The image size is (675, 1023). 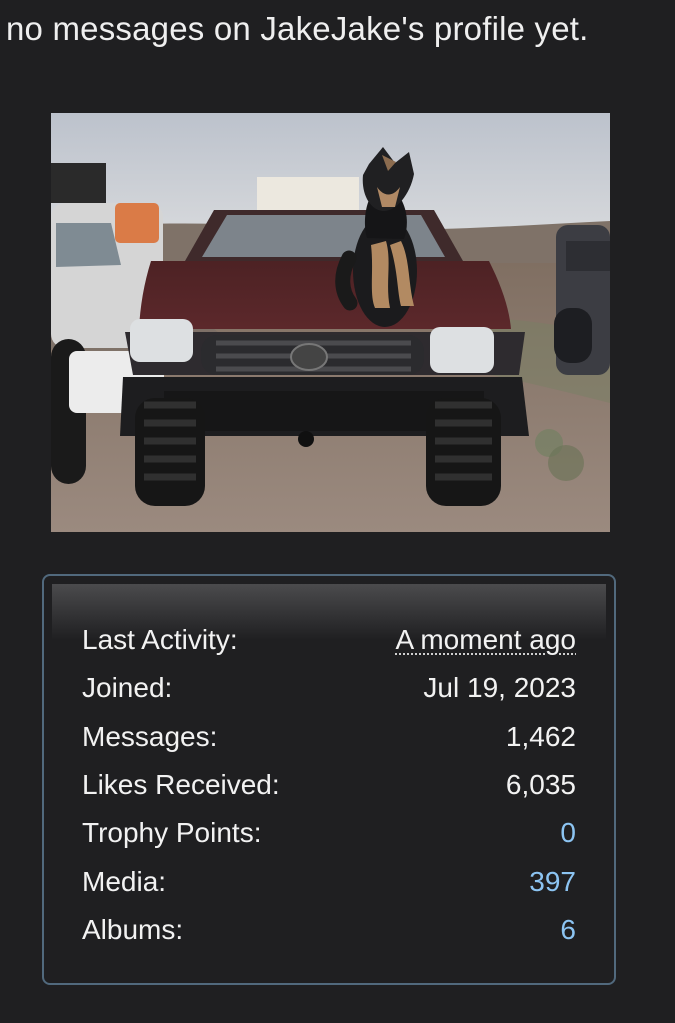 What do you see at coordinates (133, 929) in the screenshot?
I see `albums-label: Albums:` at bounding box center [133, 929].